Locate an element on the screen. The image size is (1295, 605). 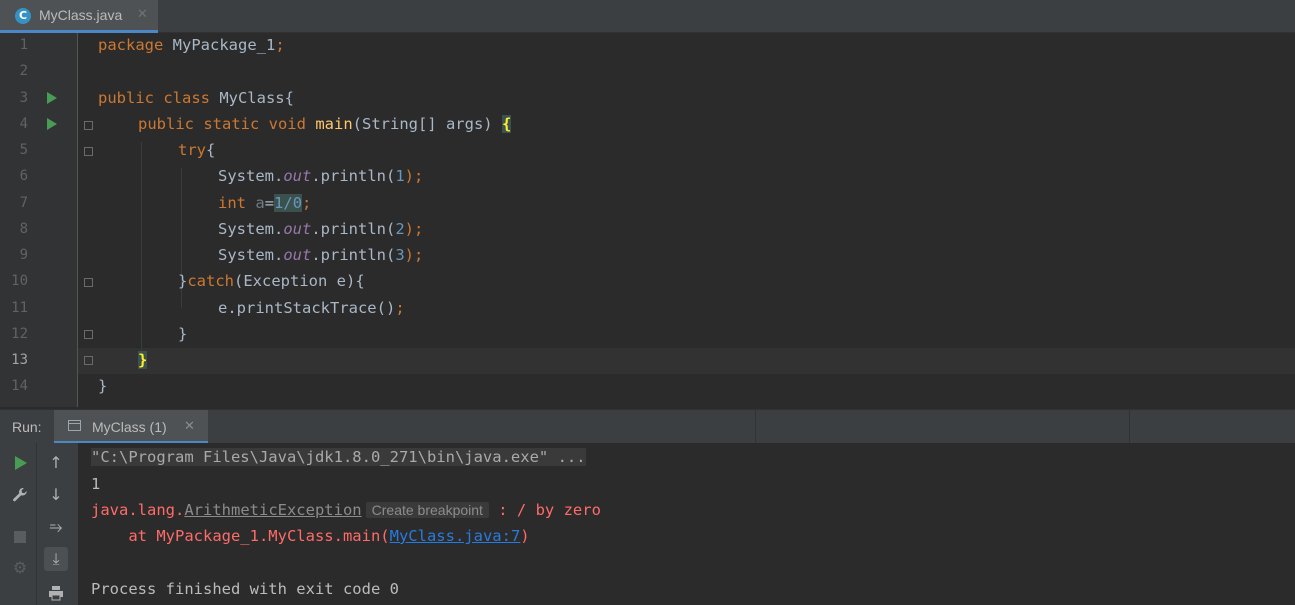
code-line-9: System.out.println(3); is located at coordinates (321, 255).